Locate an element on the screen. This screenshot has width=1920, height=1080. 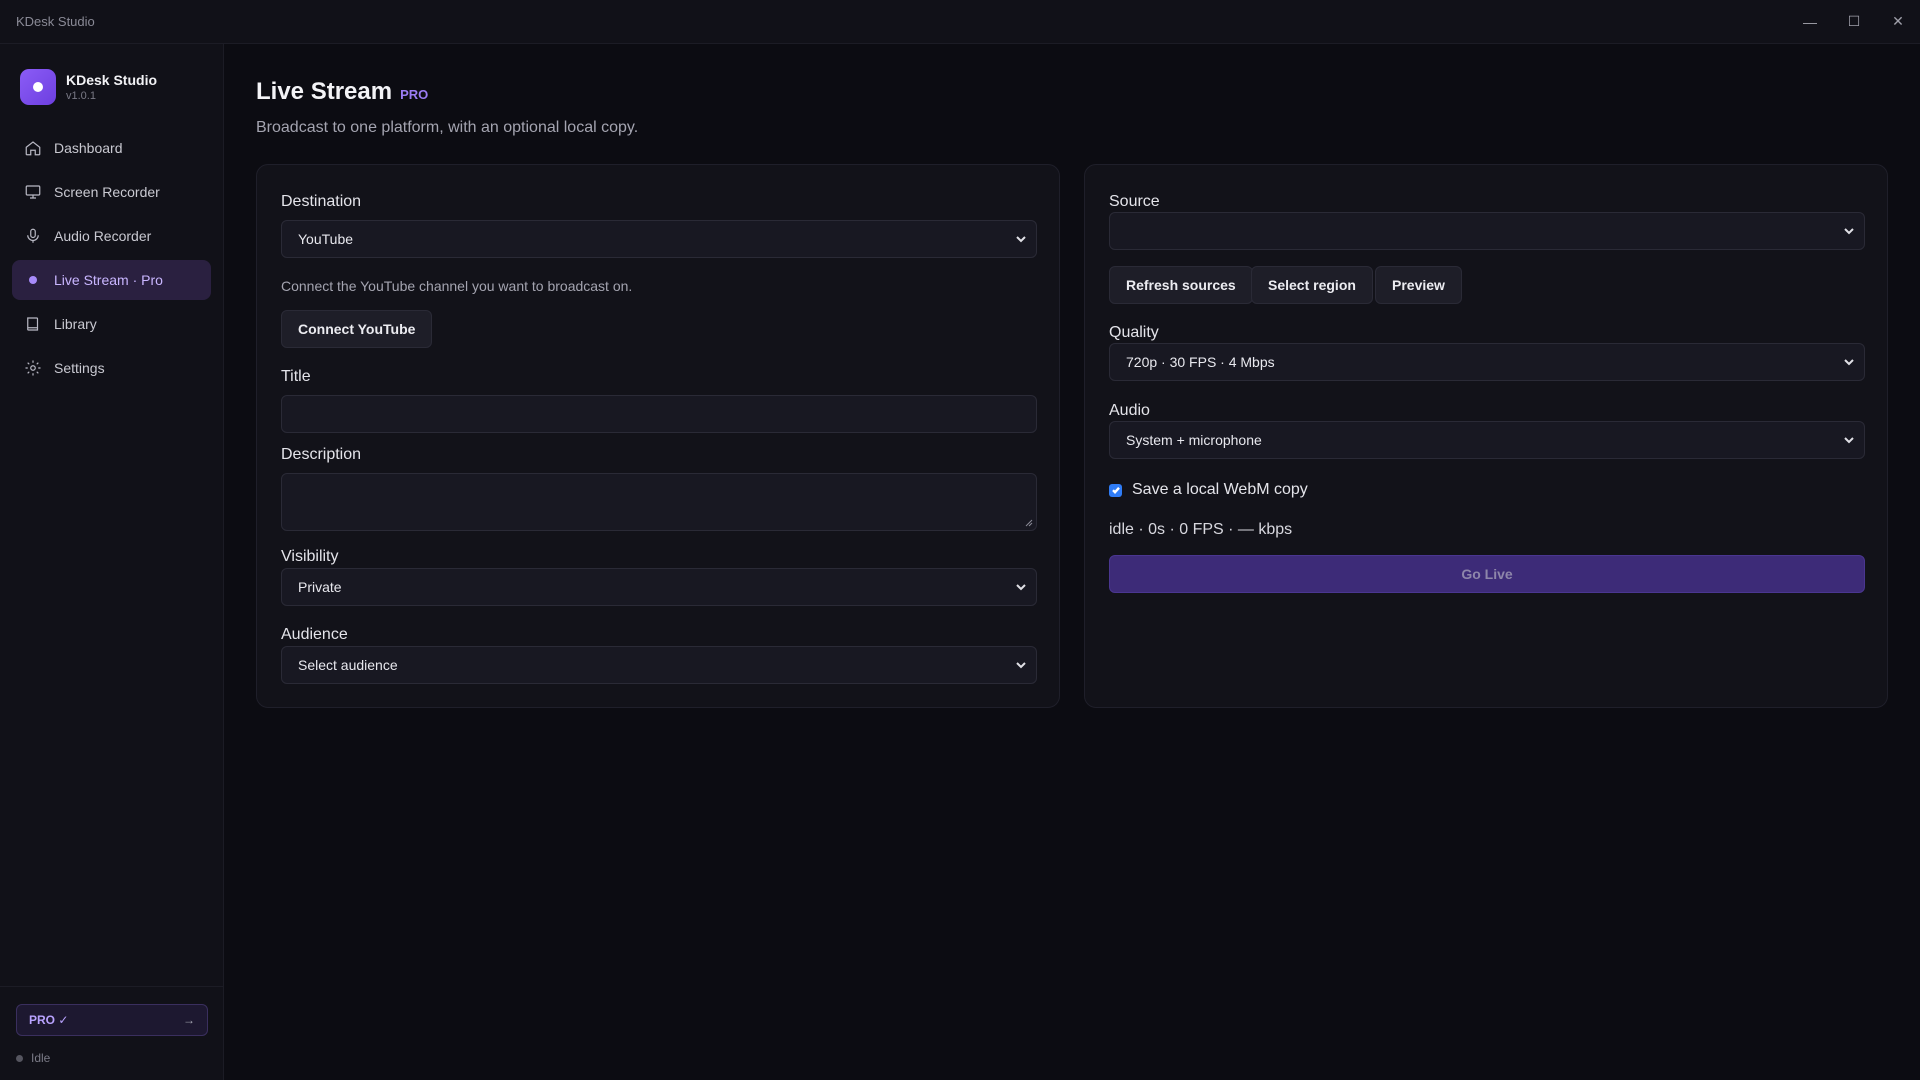
sidebar-item-screen-recorder: Screen Recorder is located at coordinates (111, 192).